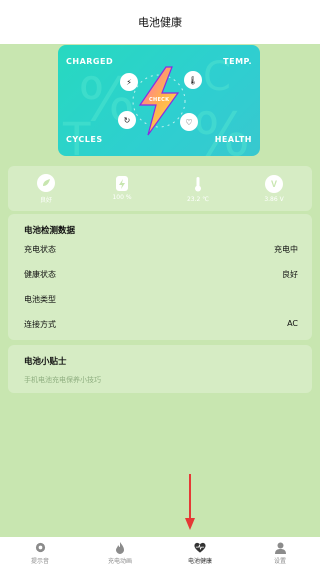 The width and height of the screenshot is (320, 569). What do you see at coordinates (279, 561) in the screenshot?
I see `tab-label: 设置` at bounding box center [279, 561].